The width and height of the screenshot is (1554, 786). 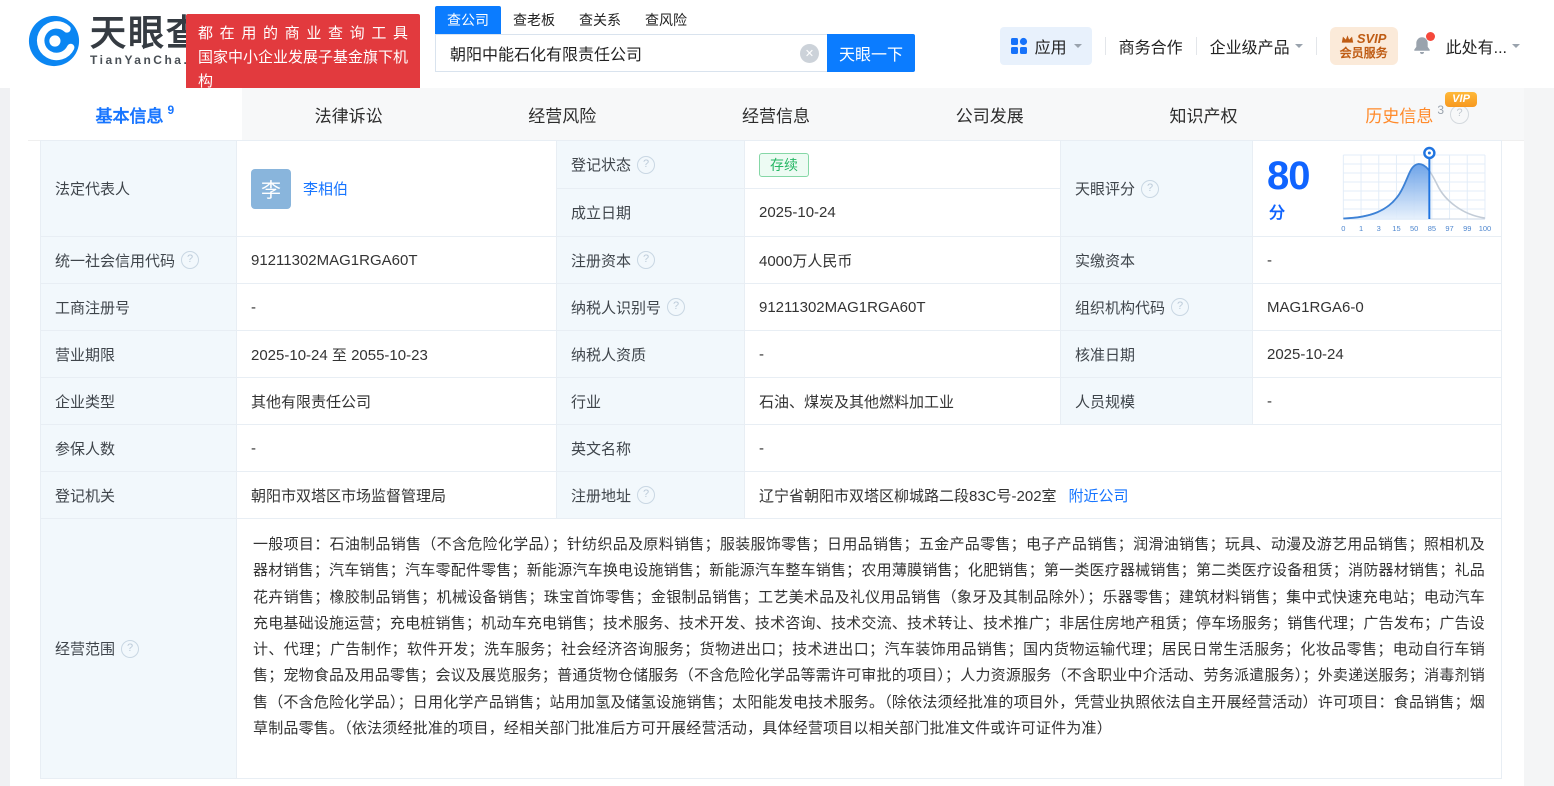 What do you see at coordinates (54, 40) in the screenshot?
I see `tianyancha-logo-icon` at bounding box center [54, 40].